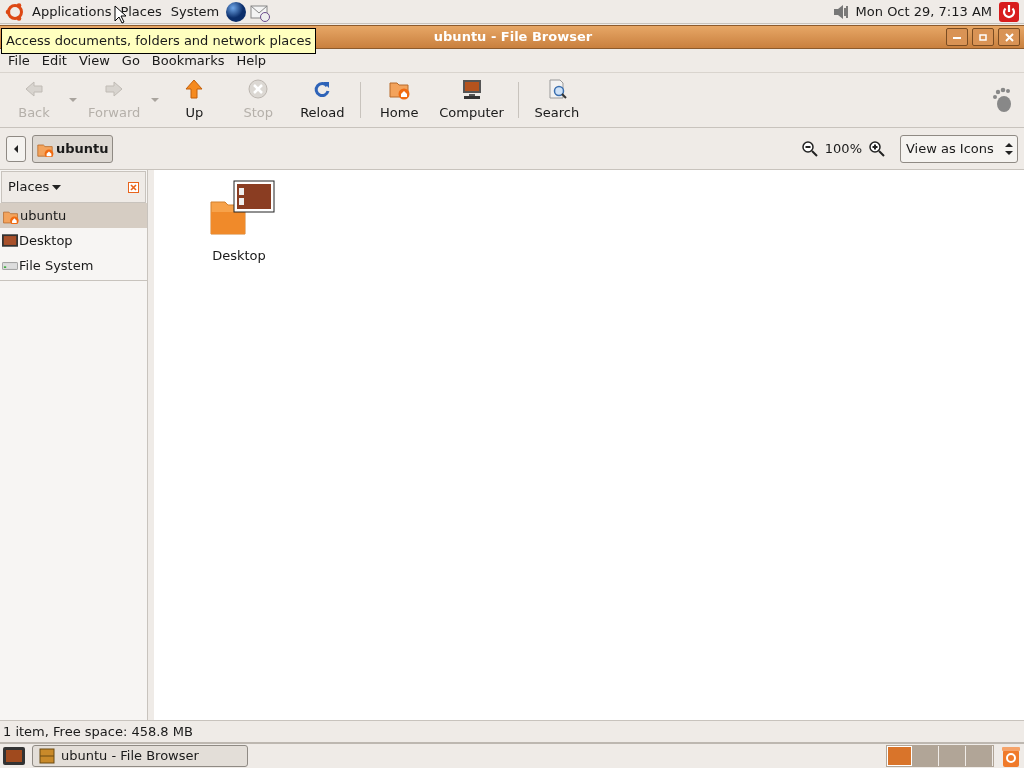 The width and height of the screenshot is (1024, 768). I want to click on sidebar-item: File System, so click(73, 265).